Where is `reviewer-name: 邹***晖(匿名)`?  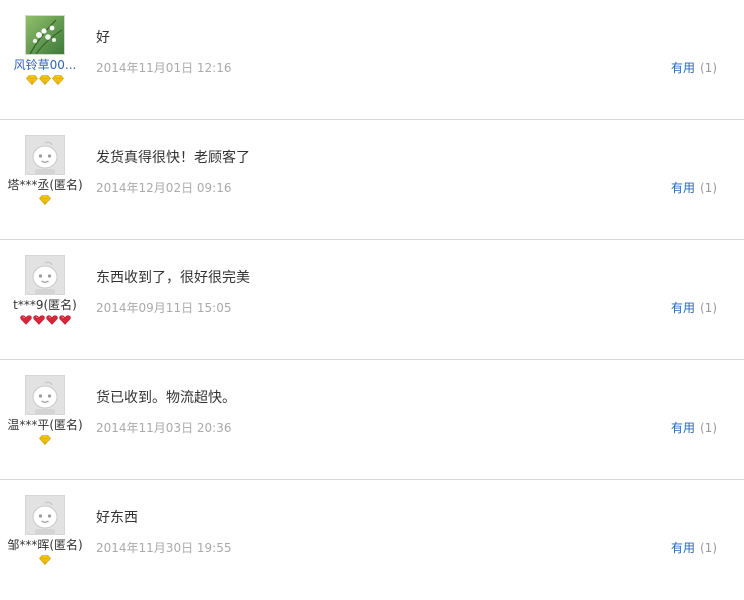
reviewer-name: 邹***晖(匿名) is located at coordinates (45, 545).